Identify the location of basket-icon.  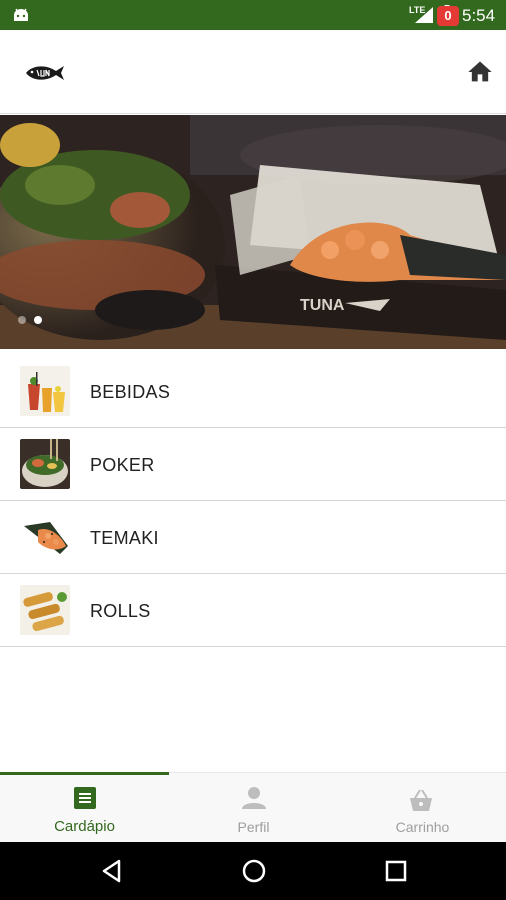
(421, 800).